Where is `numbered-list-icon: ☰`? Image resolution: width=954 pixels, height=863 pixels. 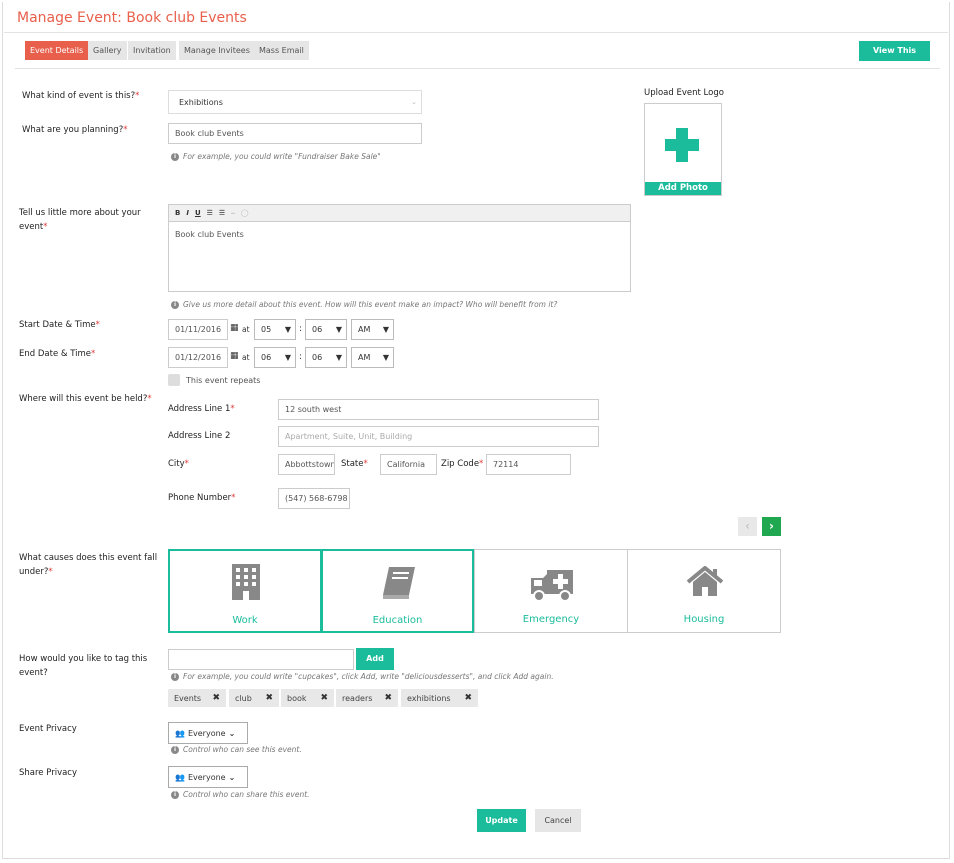 numbered-list-icon: ☰ is located at coordinates (222, 213).